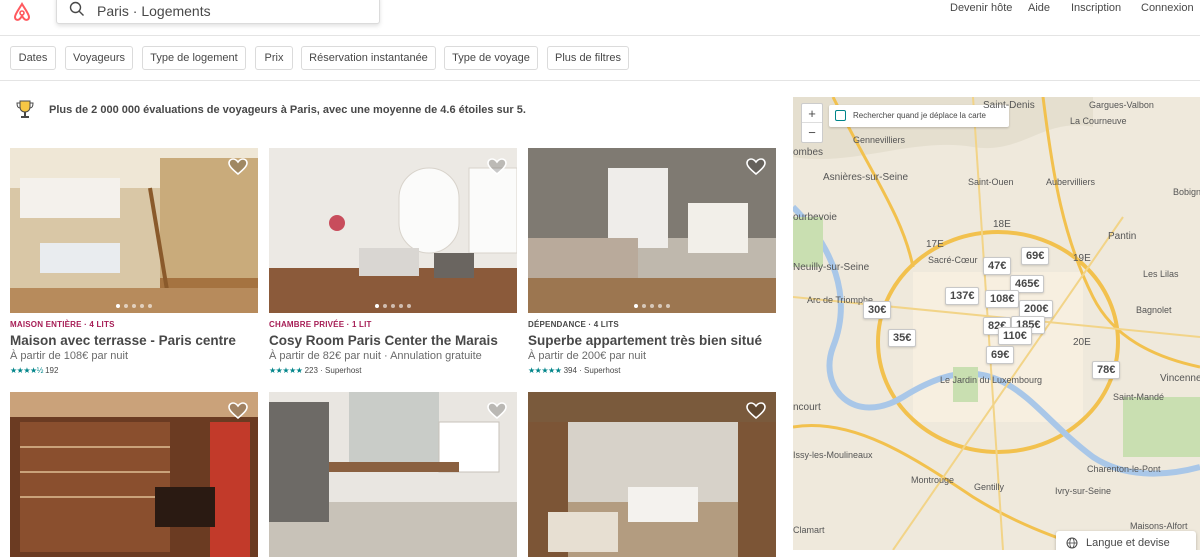 Image resolution: width=1200 pixels, height=557 pixels. Describe the element at coordinates (831, 267) in the screenshot. I see `map-label: Neuilly-sur-Seine` at that location.